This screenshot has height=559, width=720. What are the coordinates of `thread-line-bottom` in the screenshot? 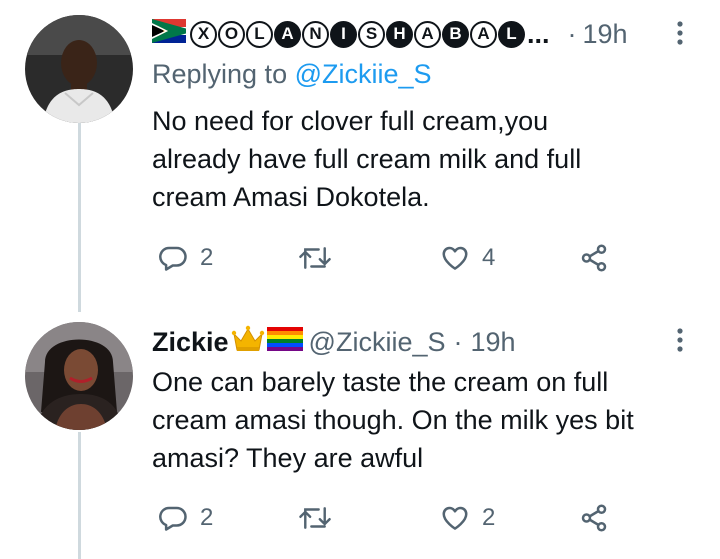 It's located at (79, 495).